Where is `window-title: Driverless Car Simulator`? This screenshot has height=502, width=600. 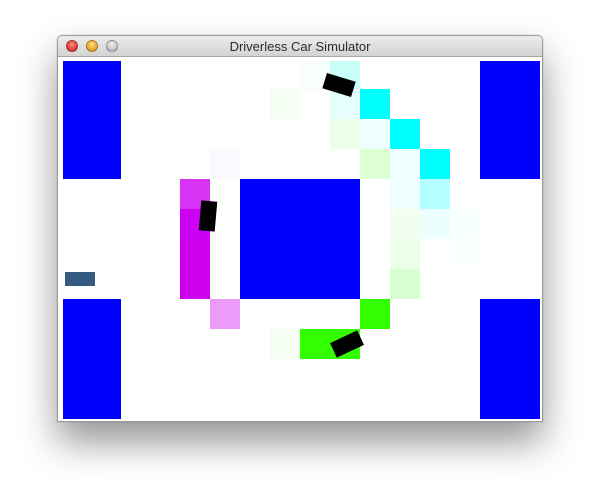 window-title: Driverless Car Simulator is located at coordinates (300, 46).